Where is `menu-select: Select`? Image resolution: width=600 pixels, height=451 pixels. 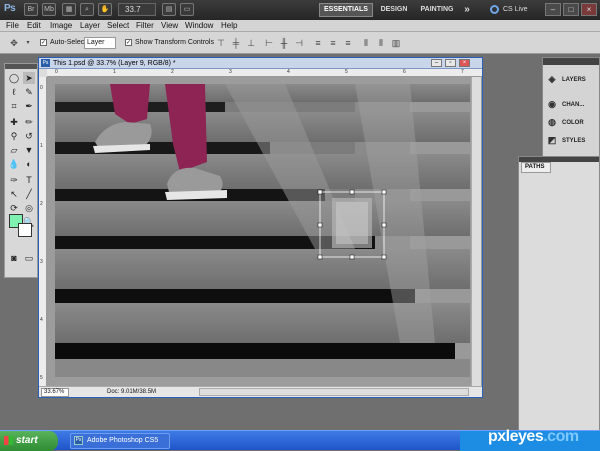
menu-select: Select is located at coordinates (118, 26).